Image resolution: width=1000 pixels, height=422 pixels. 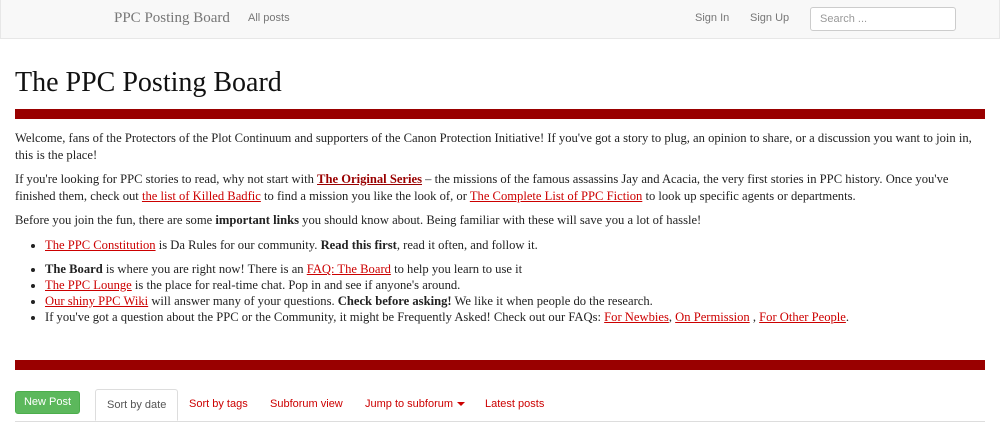 What do you see at coordinates (802, 317) in the screenshot?
I see `faq-other-people-link: For Other People` at bounding box center [802, 317].